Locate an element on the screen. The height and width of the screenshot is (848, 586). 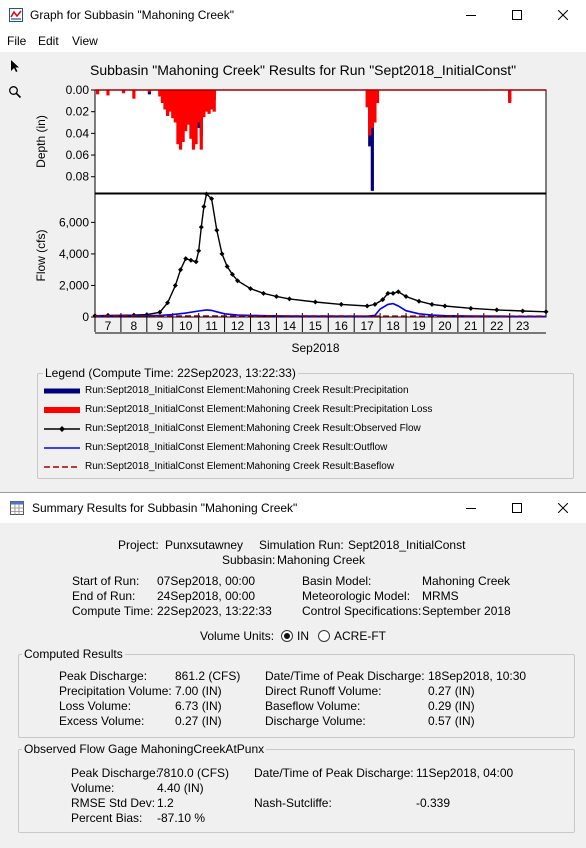
precipitation-volume-value: 7.00 (IN) is located at coordinates (198, 691).